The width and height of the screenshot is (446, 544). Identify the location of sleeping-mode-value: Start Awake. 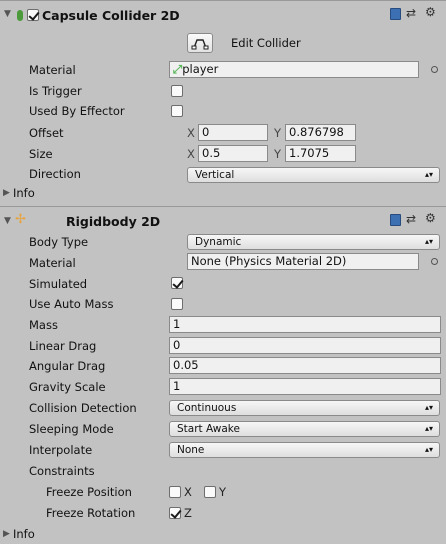
(208, 429).